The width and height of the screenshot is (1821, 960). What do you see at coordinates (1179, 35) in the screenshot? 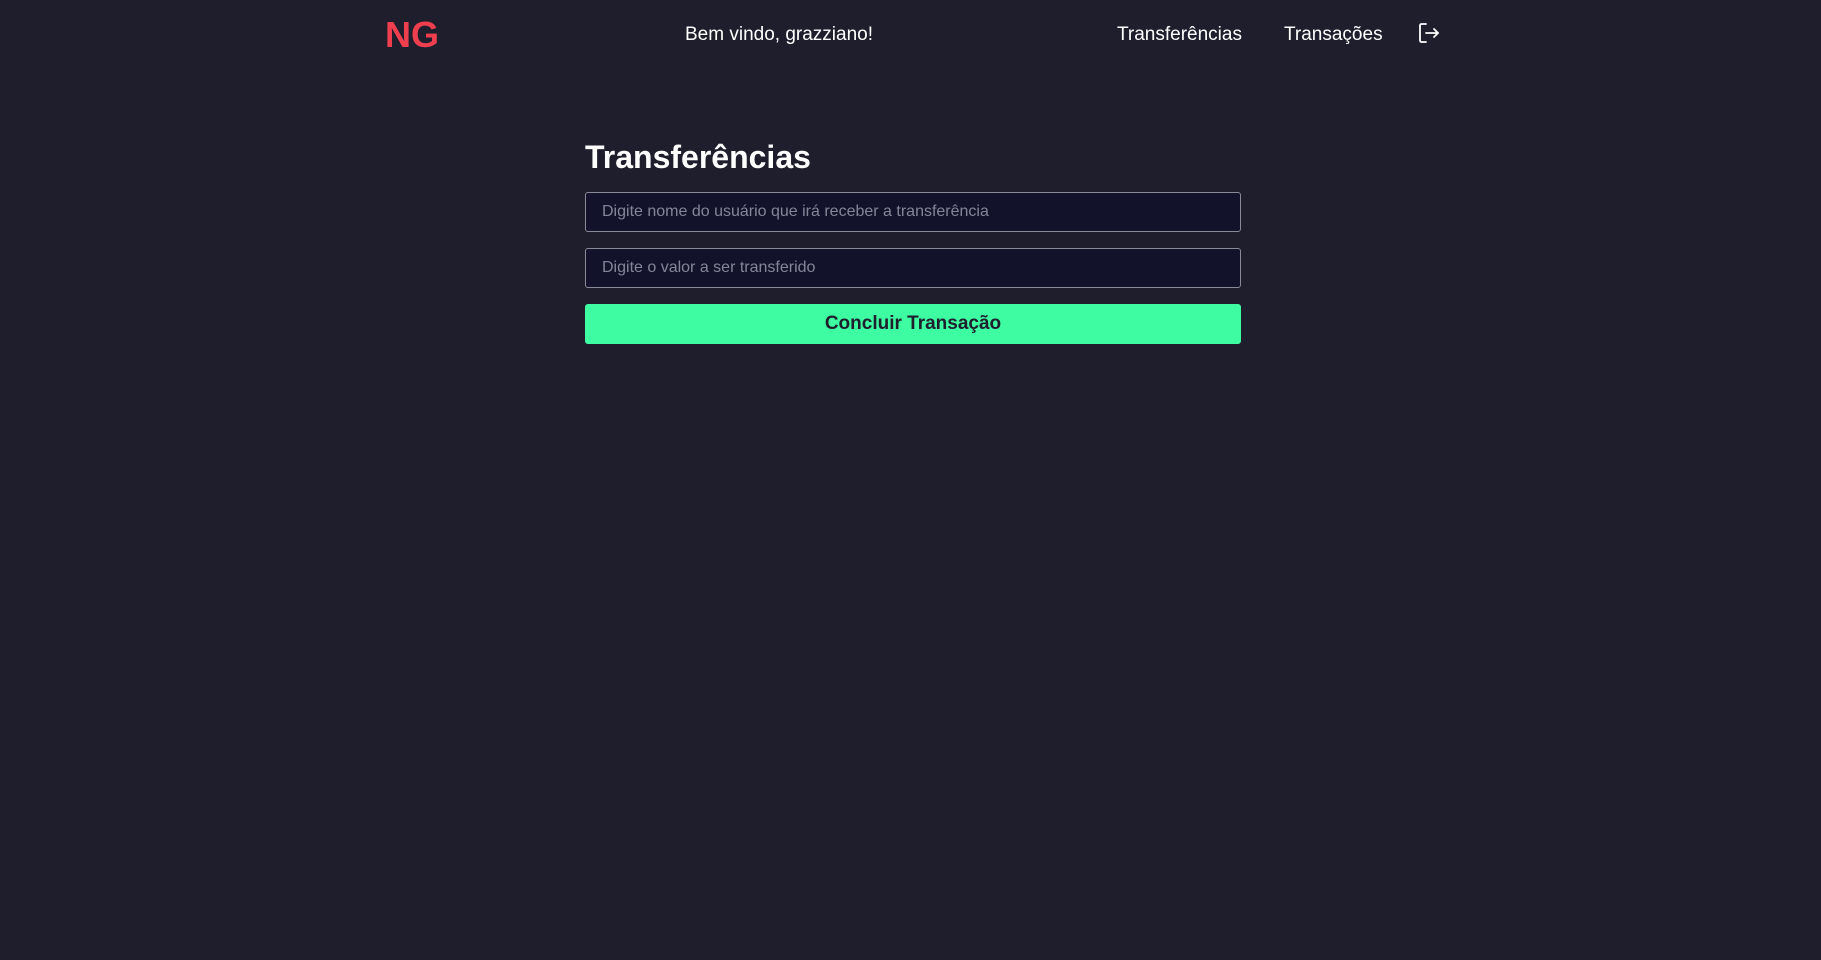
I see `nav-link-transfers: Transferências` at bounding box center [1179, 35].